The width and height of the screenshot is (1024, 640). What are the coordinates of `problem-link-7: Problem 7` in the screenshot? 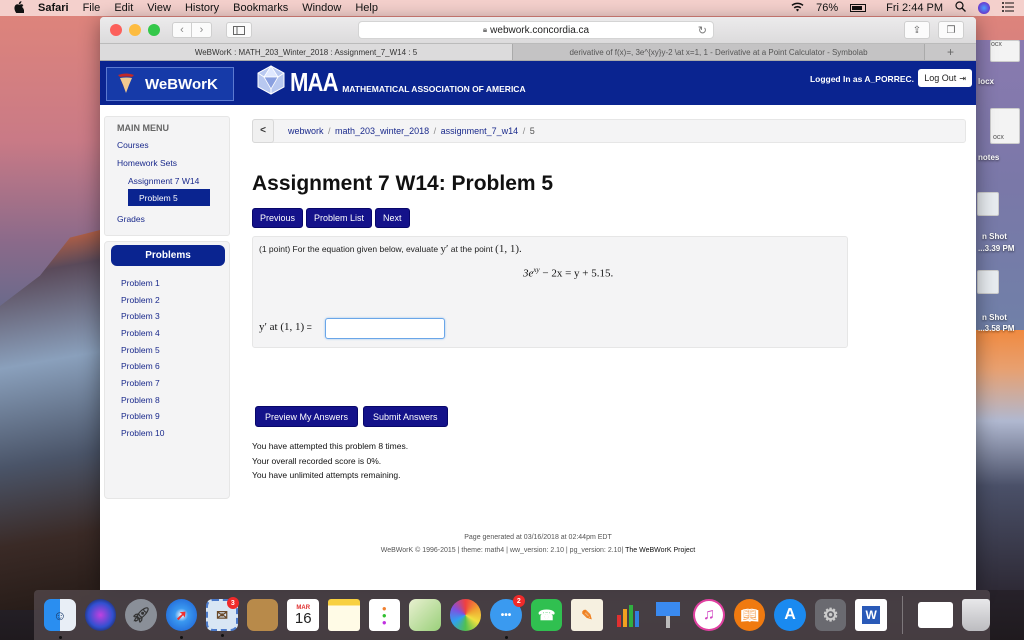 It's located at (140, 383).